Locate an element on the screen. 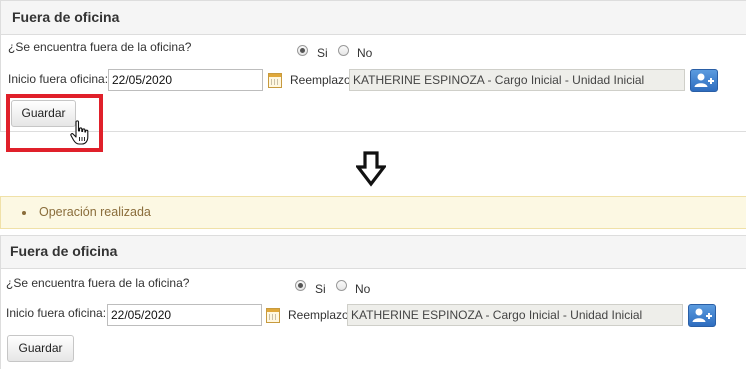  down-arrow-icon is located at coordinates (371, 169).